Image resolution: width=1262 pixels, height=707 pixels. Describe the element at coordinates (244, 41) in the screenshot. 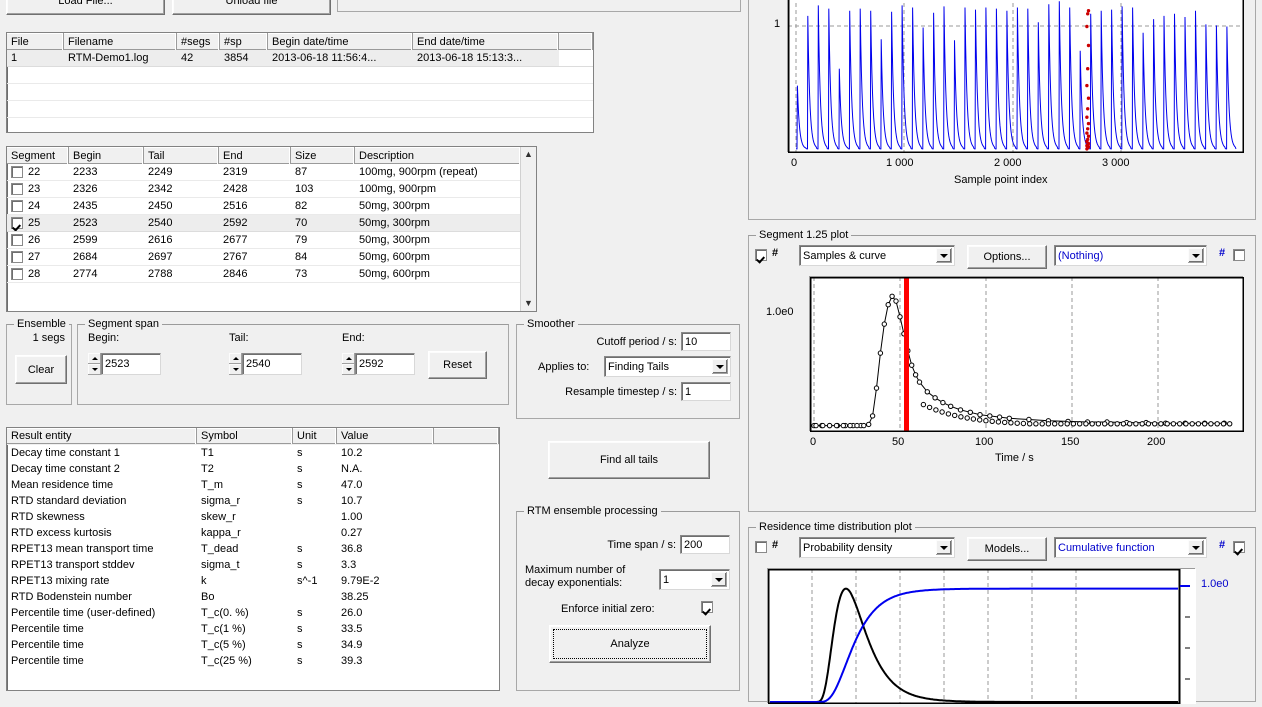

I see `file-col-sp: #sp` at that location.